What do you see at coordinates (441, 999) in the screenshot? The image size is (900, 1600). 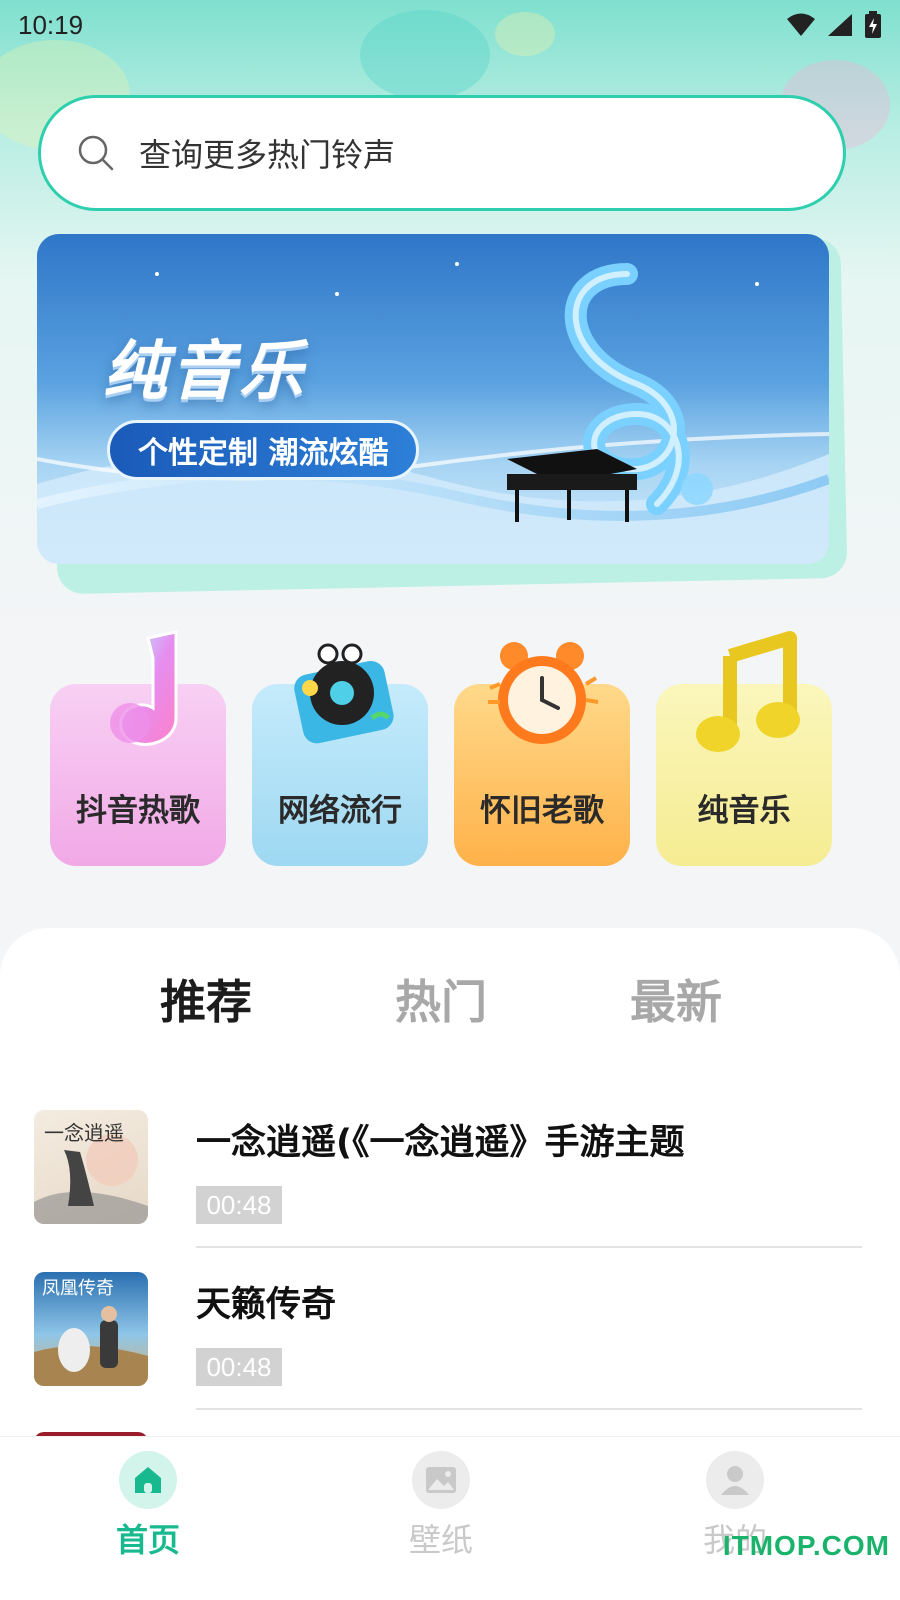 I see `tab-hot: 热门` at bounding box center [441, 999].